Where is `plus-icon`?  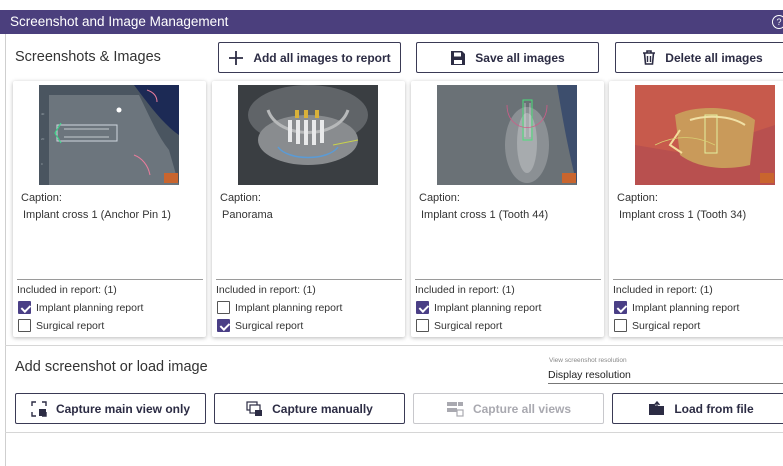 plus-icon is located at coordinates (236, 57).